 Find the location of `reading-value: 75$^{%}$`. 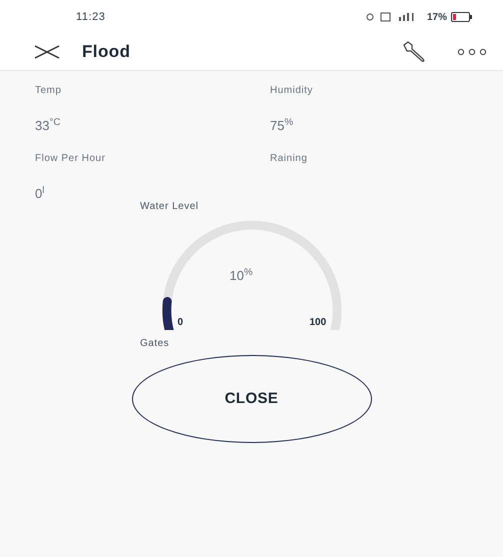

reading-value: 75$^{%}$ is located at coordinates (282, 125).